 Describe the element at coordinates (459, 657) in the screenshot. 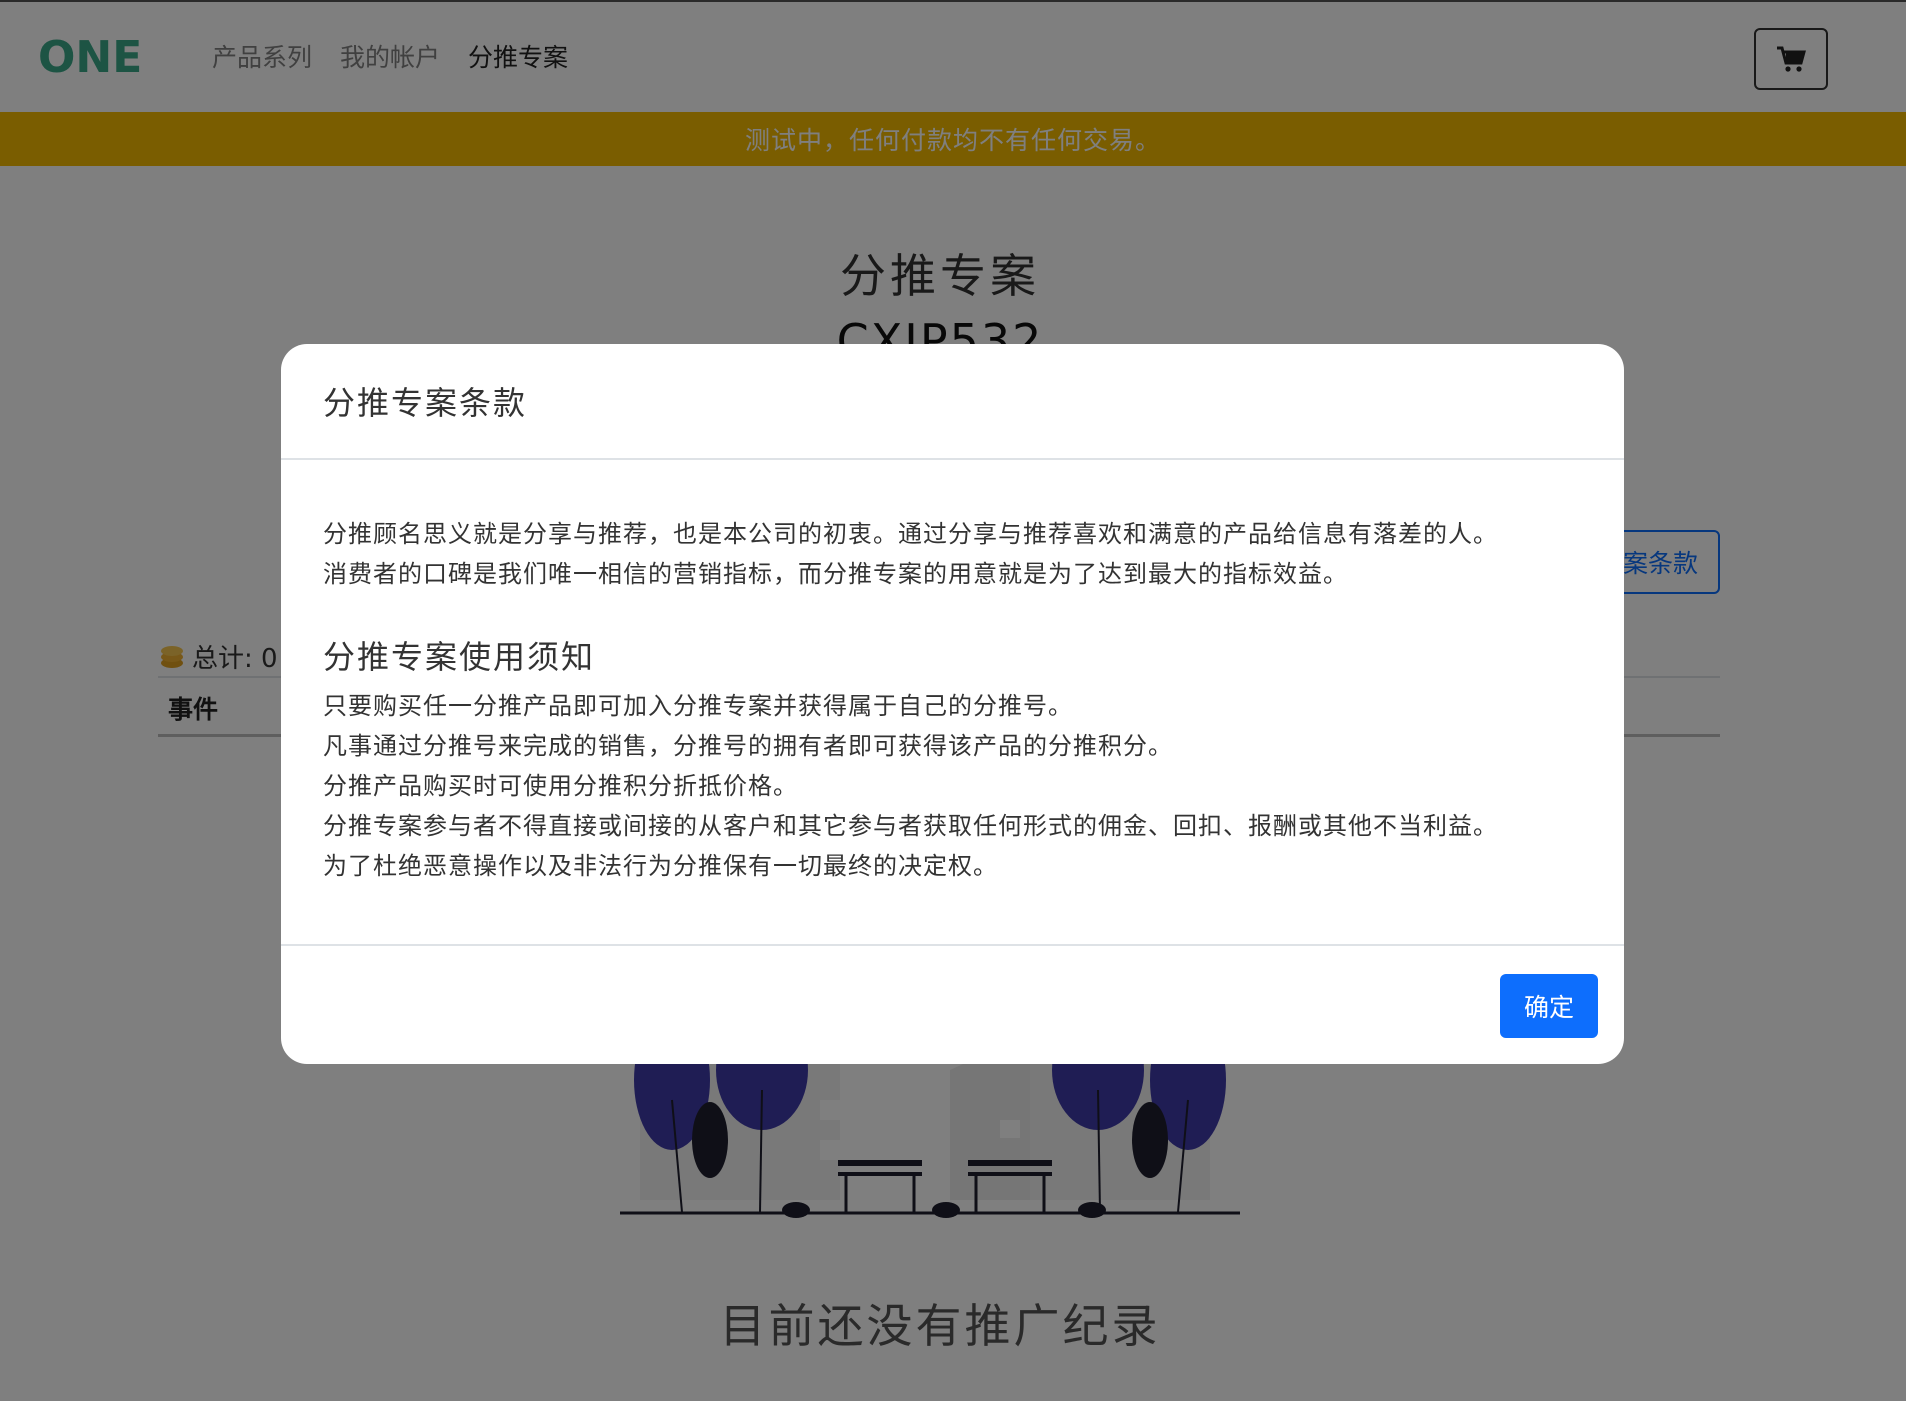

I see `notice-heading: 分推专案使用须知` at that location.